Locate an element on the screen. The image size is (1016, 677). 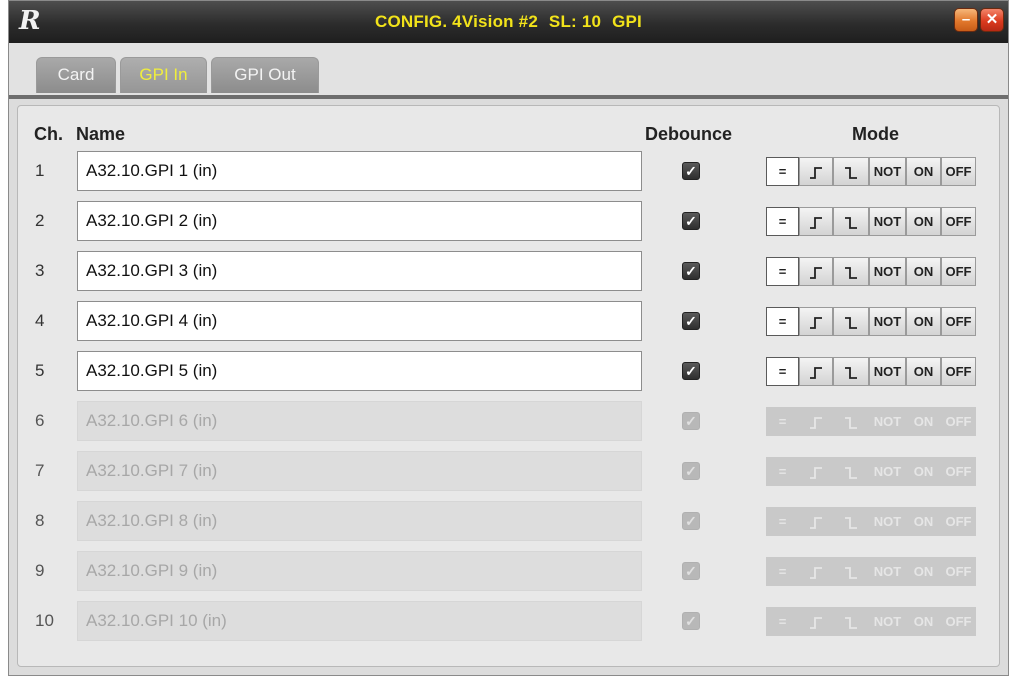
gpi-row: 6 ✓ = NOTONOFF is located at coordinates (508, 421).